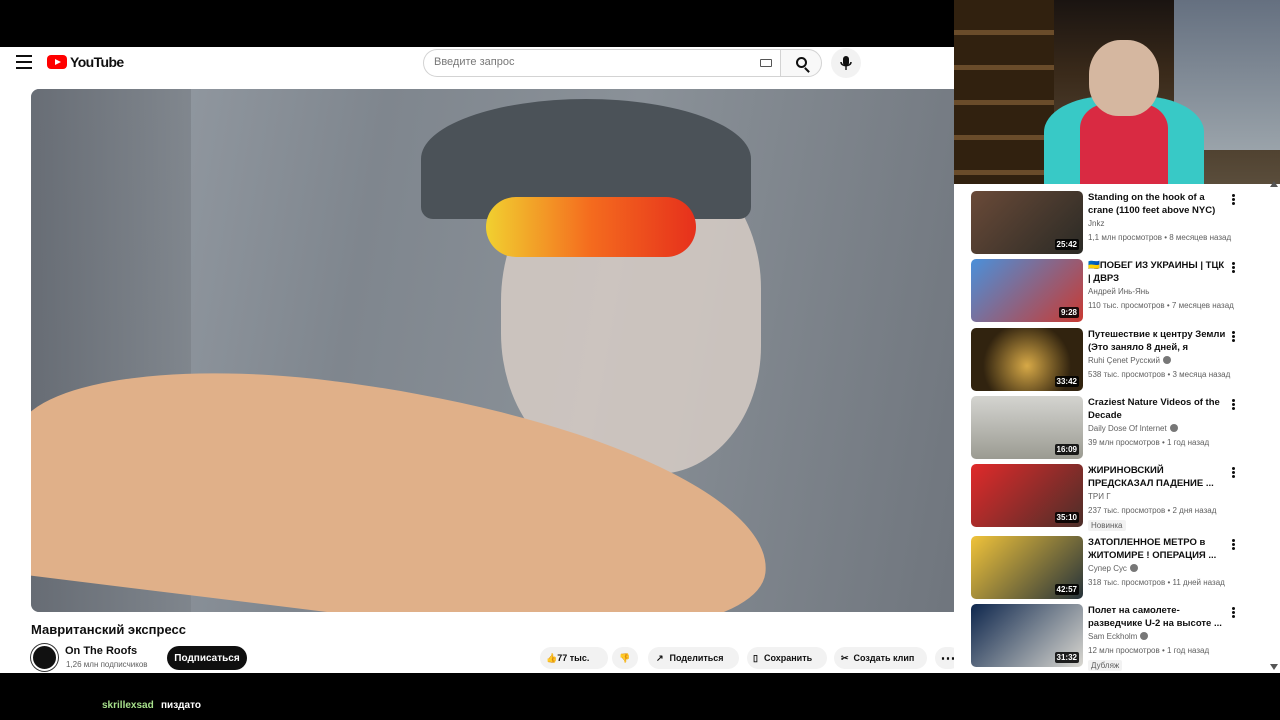 The height and width of the screenshot is (720, 1280). What do you see at coordinates (97, 62) in the screenshot?
I see `youtube-wordmark: YouTube` at bounding box center [97, 62].